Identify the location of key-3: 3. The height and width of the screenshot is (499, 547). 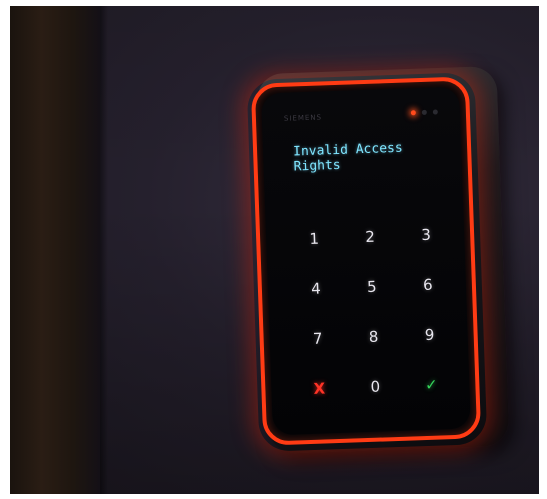
(426, 235).